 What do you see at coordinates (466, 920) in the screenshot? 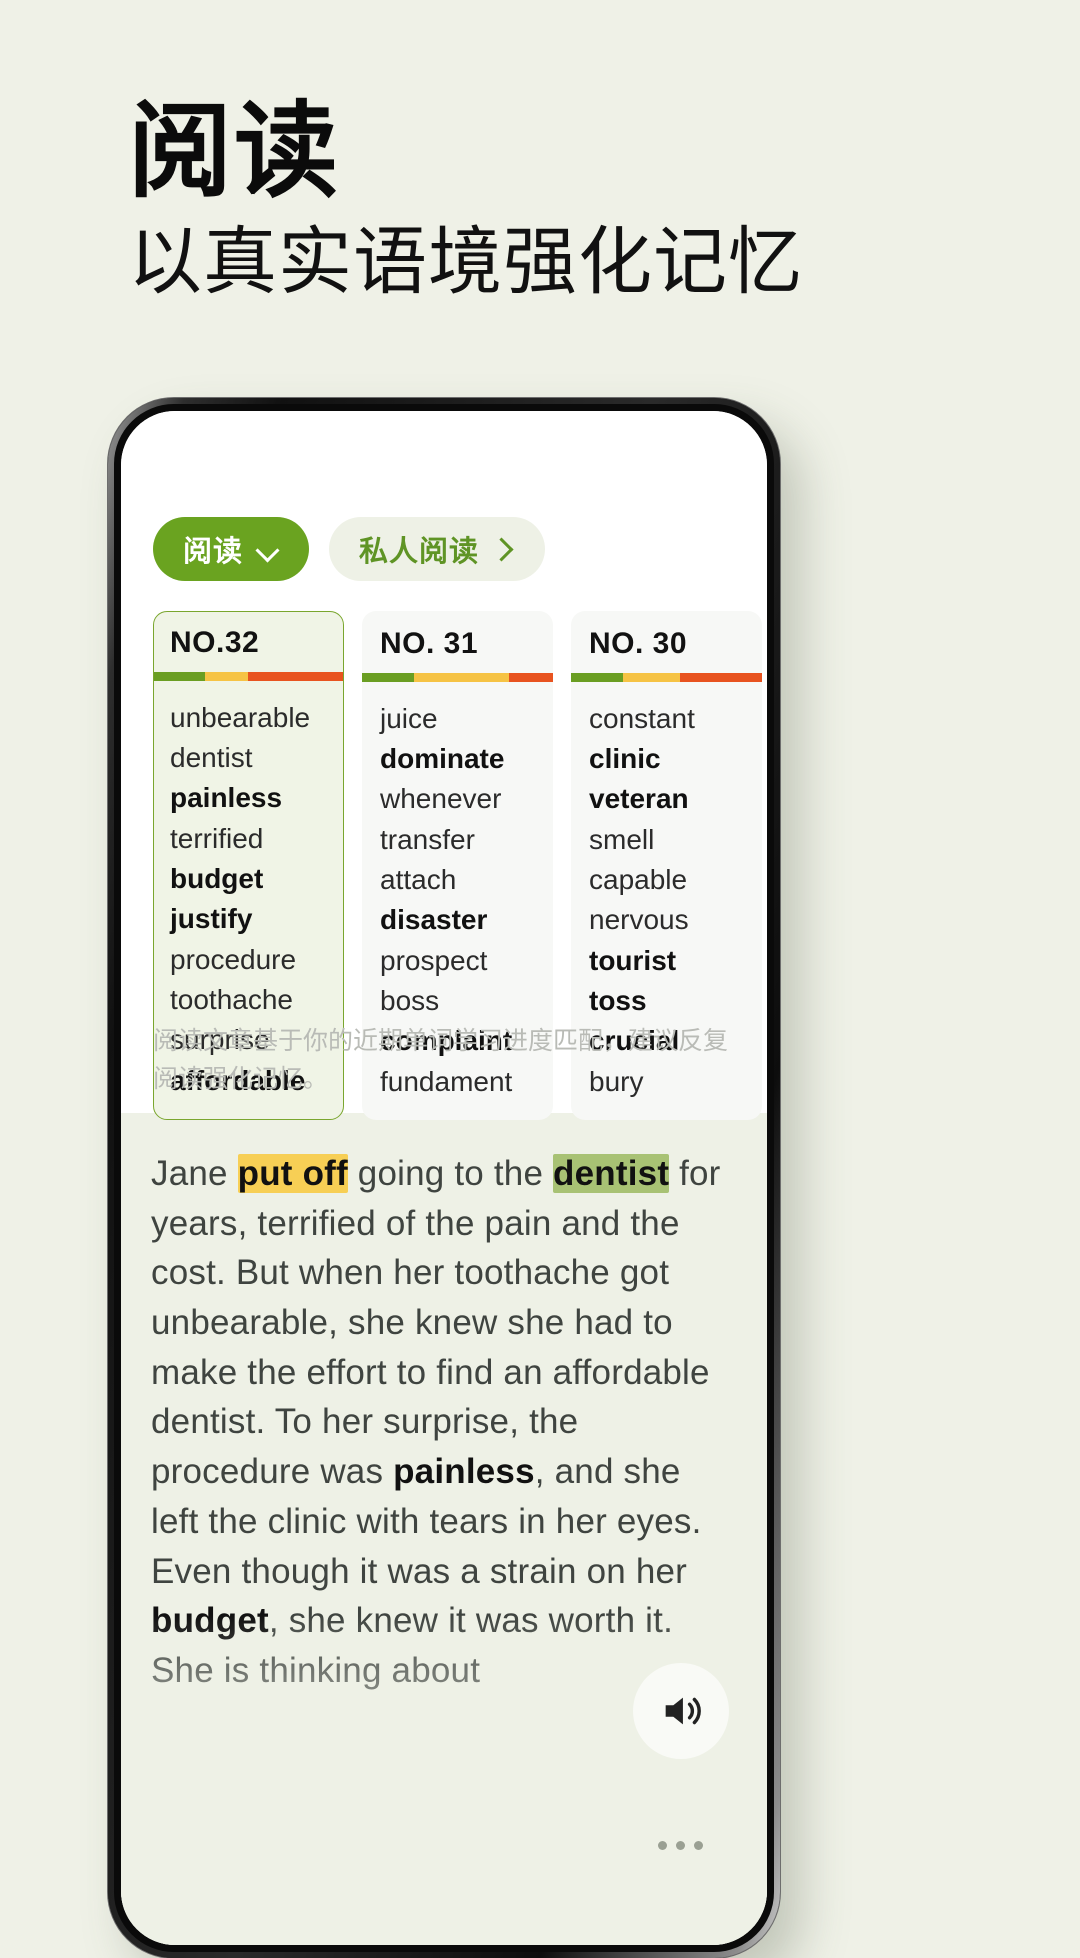
I see `word-item: disaster` at bounding box center [466, 920].